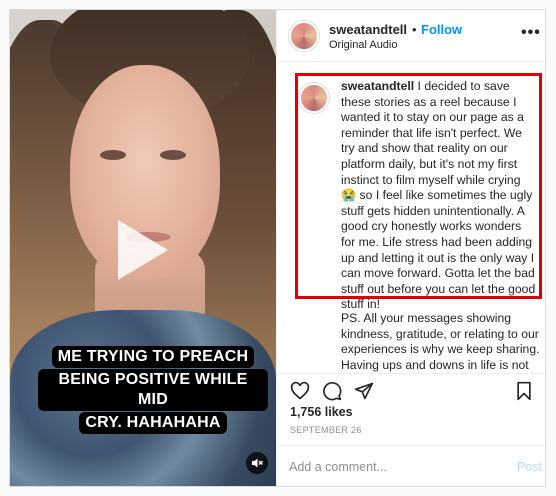 This screenshot has height=496, width=556. I want to click on muted-speaker-icon-svg, so click(257, 463).